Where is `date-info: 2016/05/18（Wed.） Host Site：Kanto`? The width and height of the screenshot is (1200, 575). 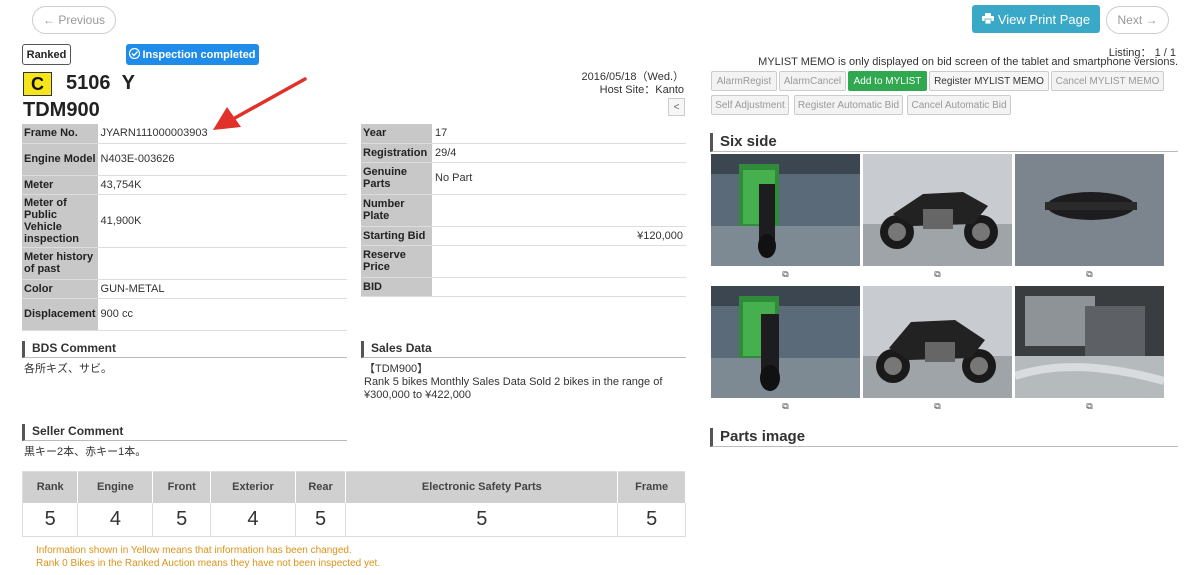
date-info: 2016/05/18（Wed.） Host Site：Kanto is located at coordinates (632, 84).